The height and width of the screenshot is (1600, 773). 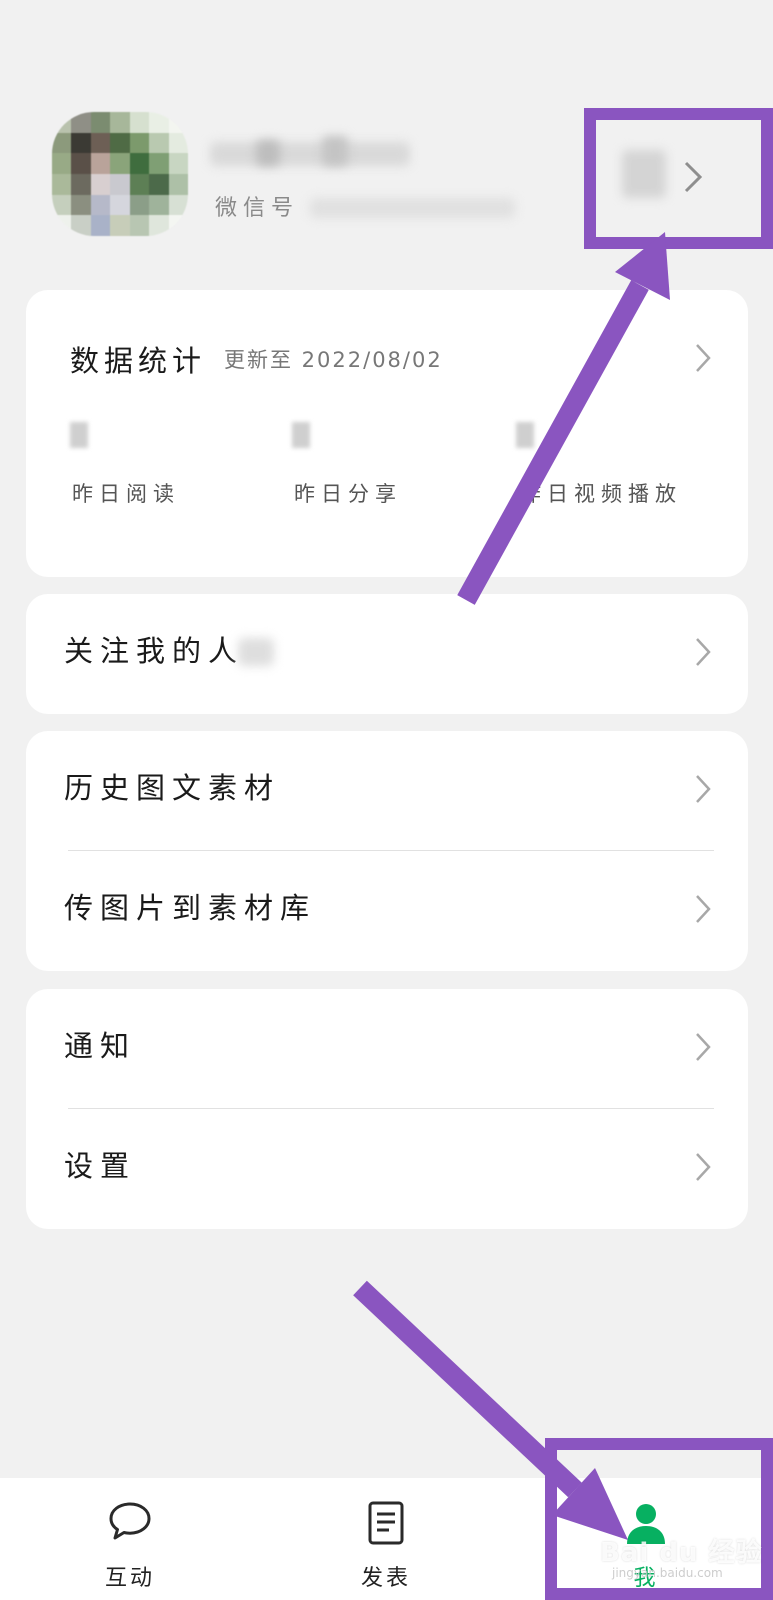 What do you see at coordinates (257, 208) in the screenshot?
I see `wechat-id-label: 微信号` at bounding box center [257, 208].